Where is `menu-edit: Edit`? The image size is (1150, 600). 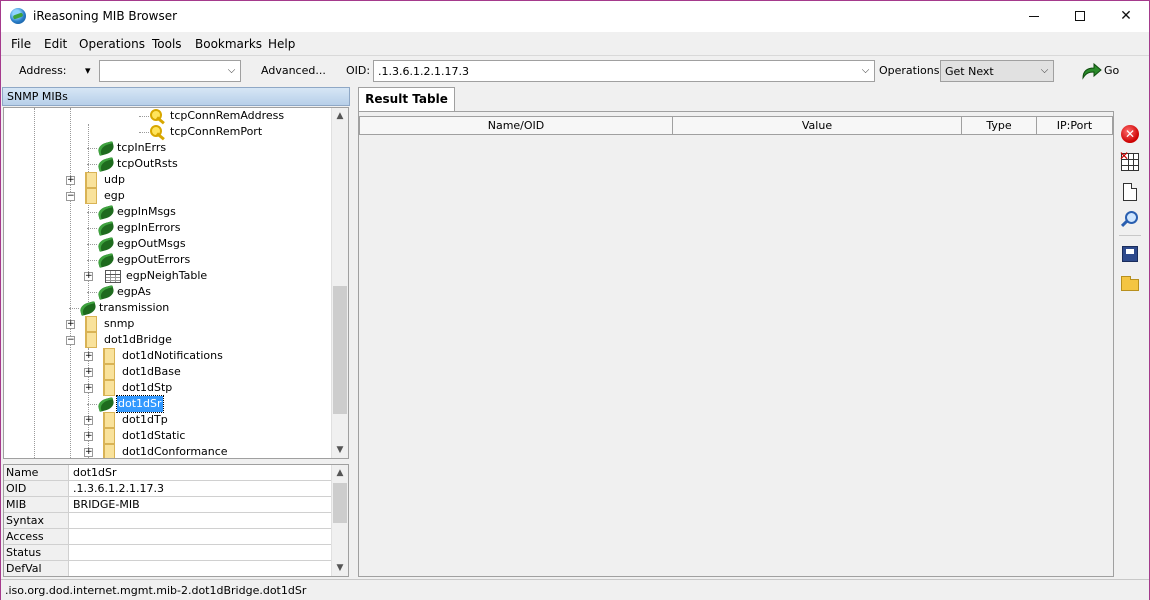
menu-edit: Edit is located at coordinates (55, 44).